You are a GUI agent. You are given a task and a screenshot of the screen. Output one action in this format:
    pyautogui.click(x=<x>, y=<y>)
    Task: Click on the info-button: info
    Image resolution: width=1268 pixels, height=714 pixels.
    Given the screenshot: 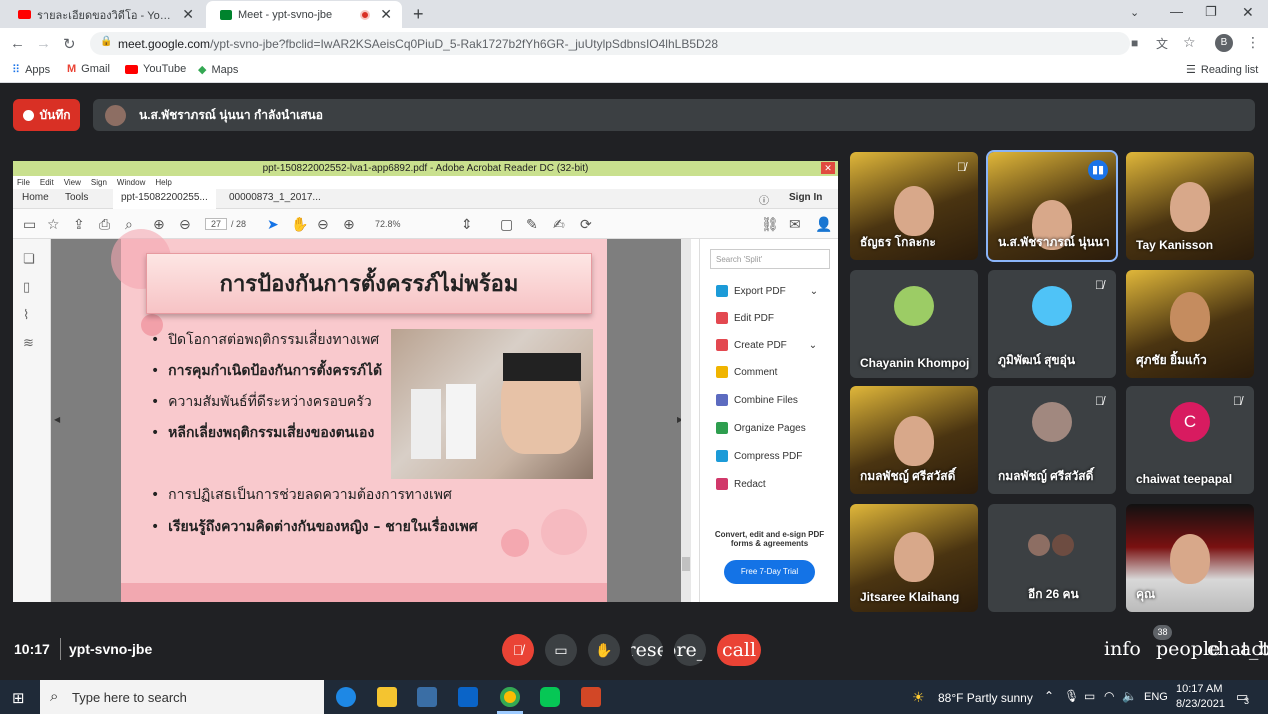 What is the action you would take?
    pyautogui.click(x=1122, y=649)
    